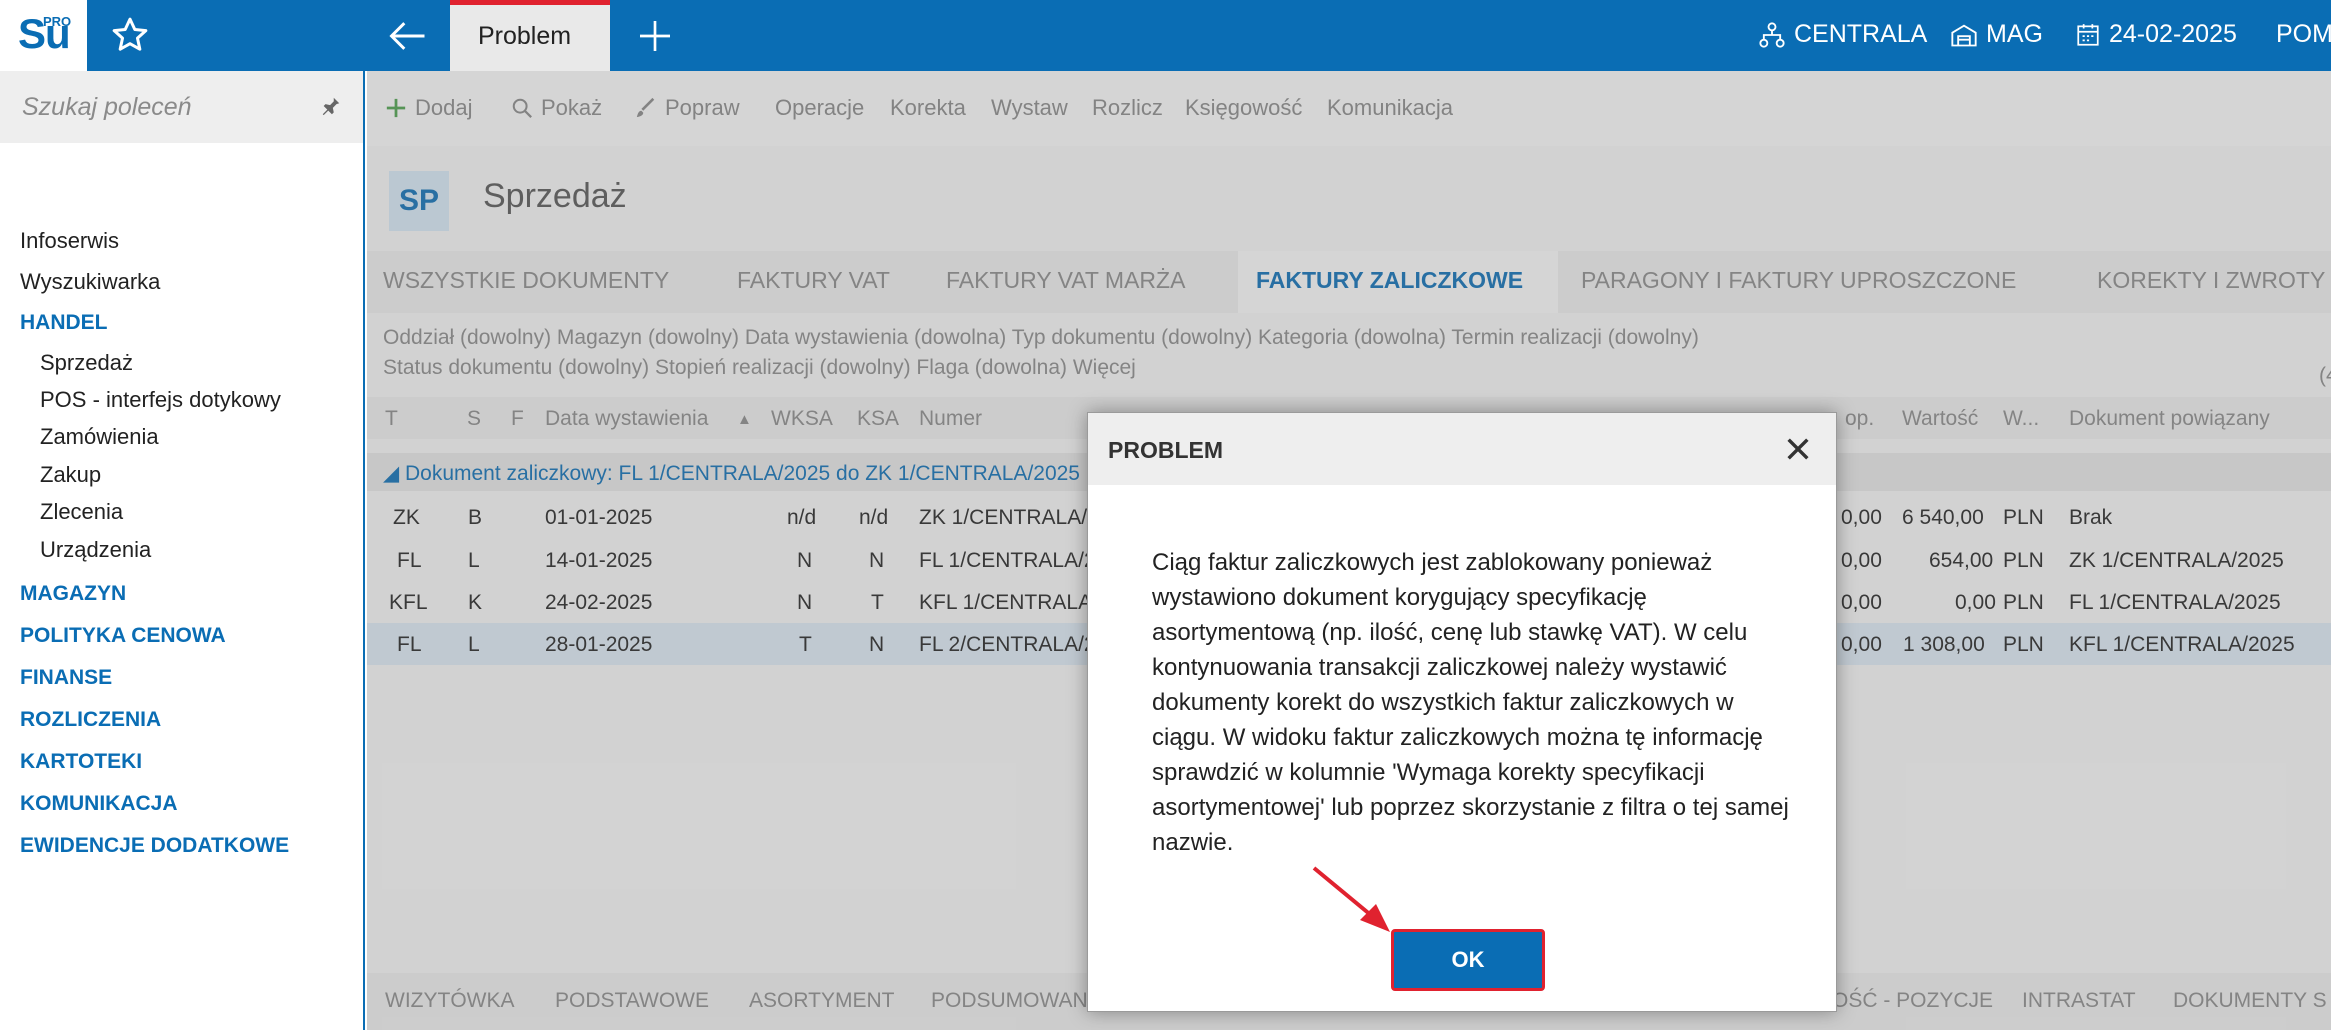 The image size is (2331, 1030). I want to click on nav-category-komunikacja: KOMUNIKACJA, so click(99, 804).